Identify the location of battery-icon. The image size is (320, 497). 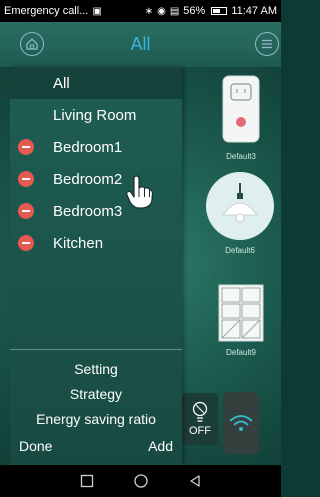
(219, 11).